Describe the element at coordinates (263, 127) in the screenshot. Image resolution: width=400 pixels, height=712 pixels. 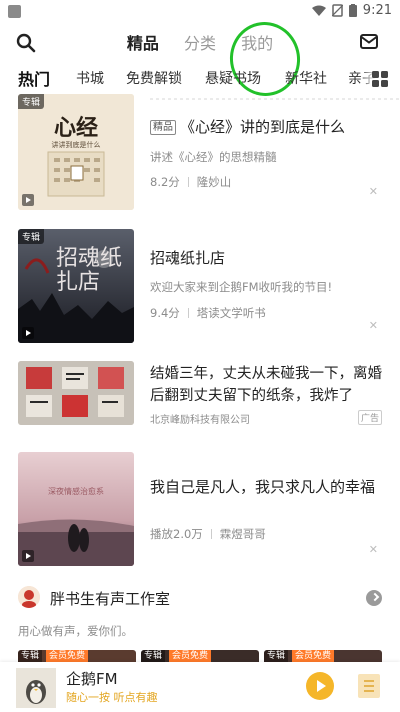
I see `item-title-text: 《心经》讲的到底是什么` at that location.